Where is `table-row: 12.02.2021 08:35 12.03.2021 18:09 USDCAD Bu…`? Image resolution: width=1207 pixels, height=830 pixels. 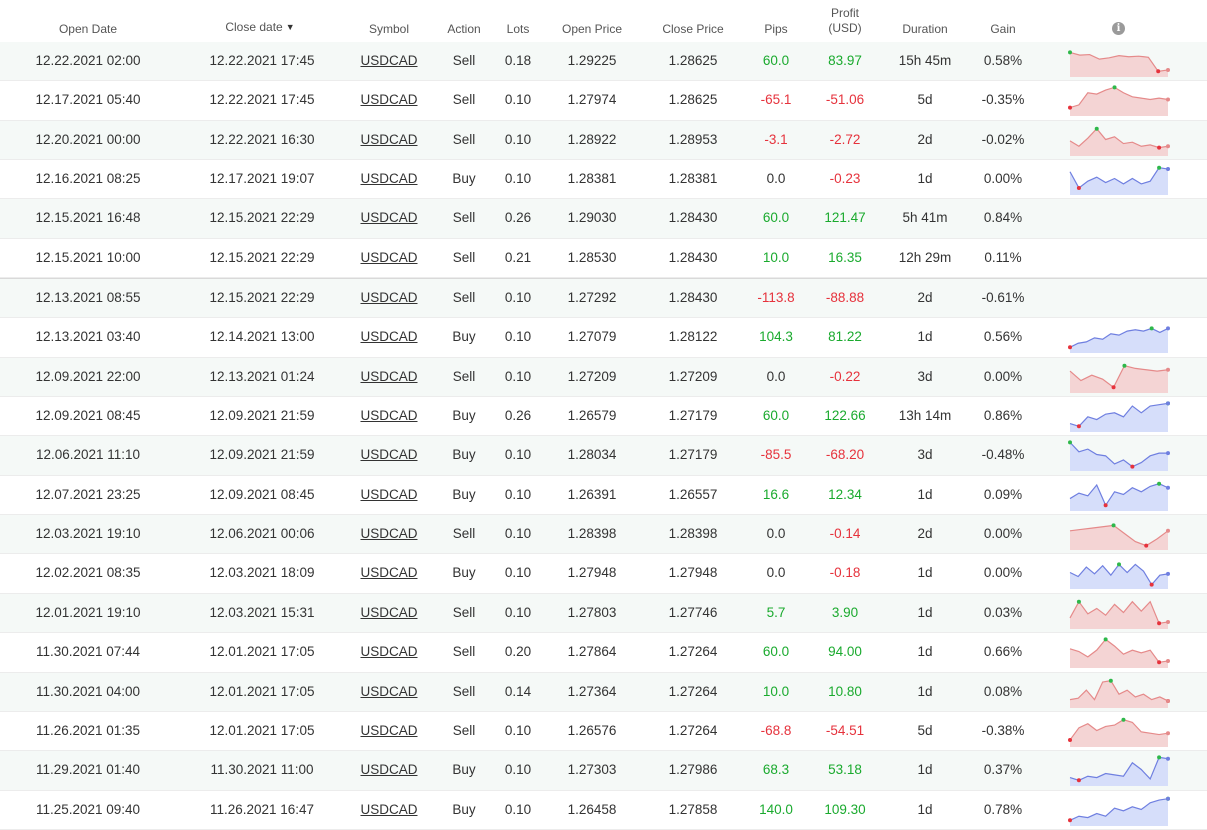
table-row: 12.02.2021 08:35 12.03.2021 18:09 USDCAD Bu… is located at coordinates (603, 574).